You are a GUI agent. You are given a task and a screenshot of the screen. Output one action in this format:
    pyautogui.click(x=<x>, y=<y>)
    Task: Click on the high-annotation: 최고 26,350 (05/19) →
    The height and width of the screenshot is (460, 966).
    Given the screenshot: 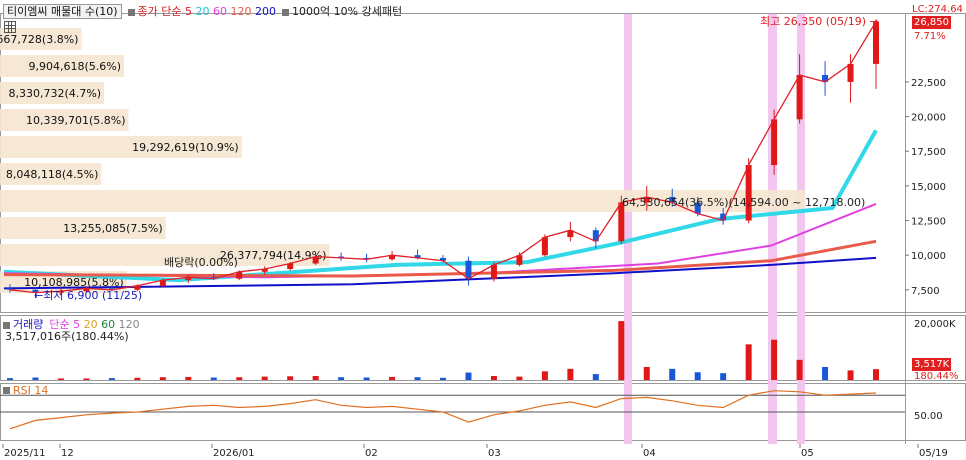 What is the action you would take?
    pyautogui.click(x=819, y=21)
    